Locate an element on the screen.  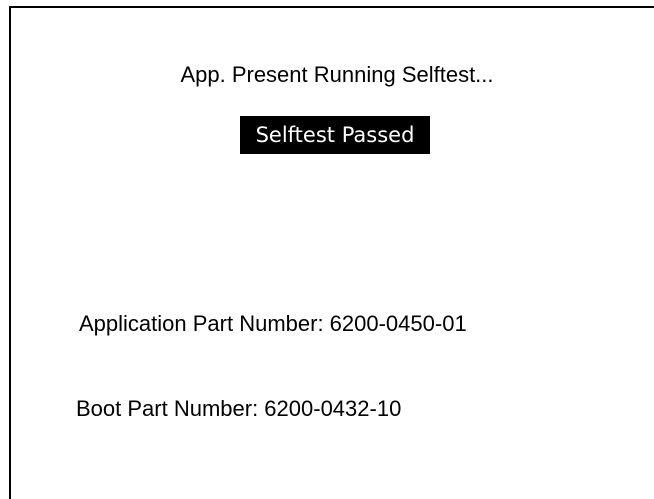
boot-part-number: Boot Part Number: 6200-0432-10 is located at coordinates (239, 408).